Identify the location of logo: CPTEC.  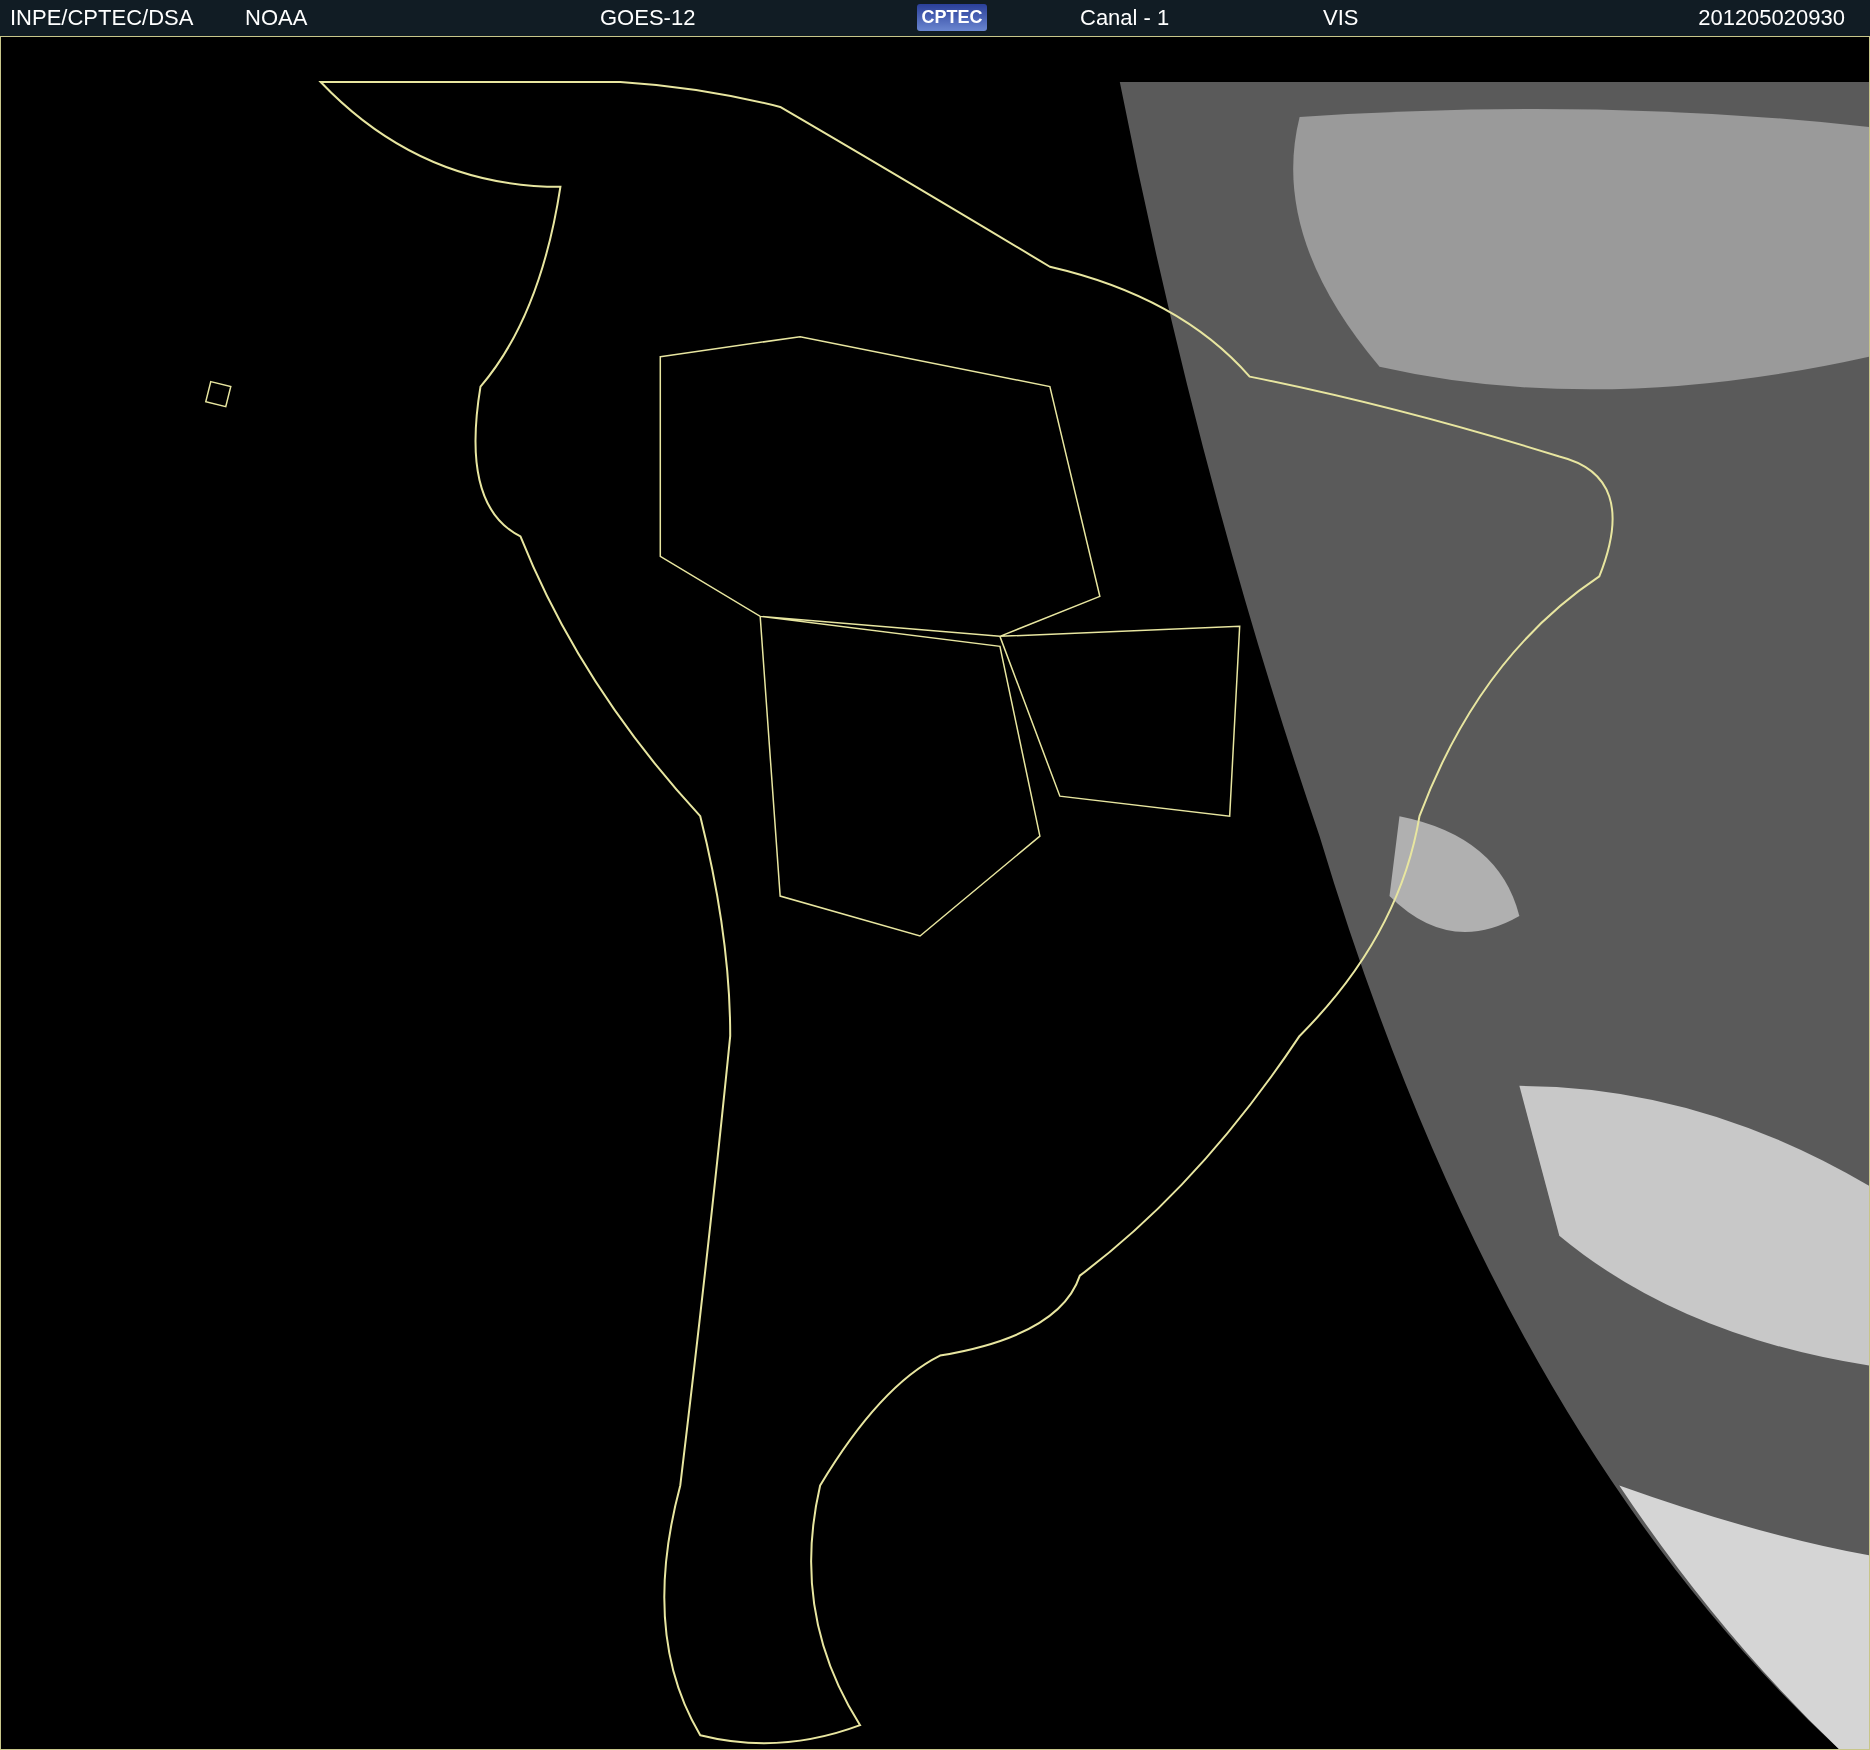
(952, 18).